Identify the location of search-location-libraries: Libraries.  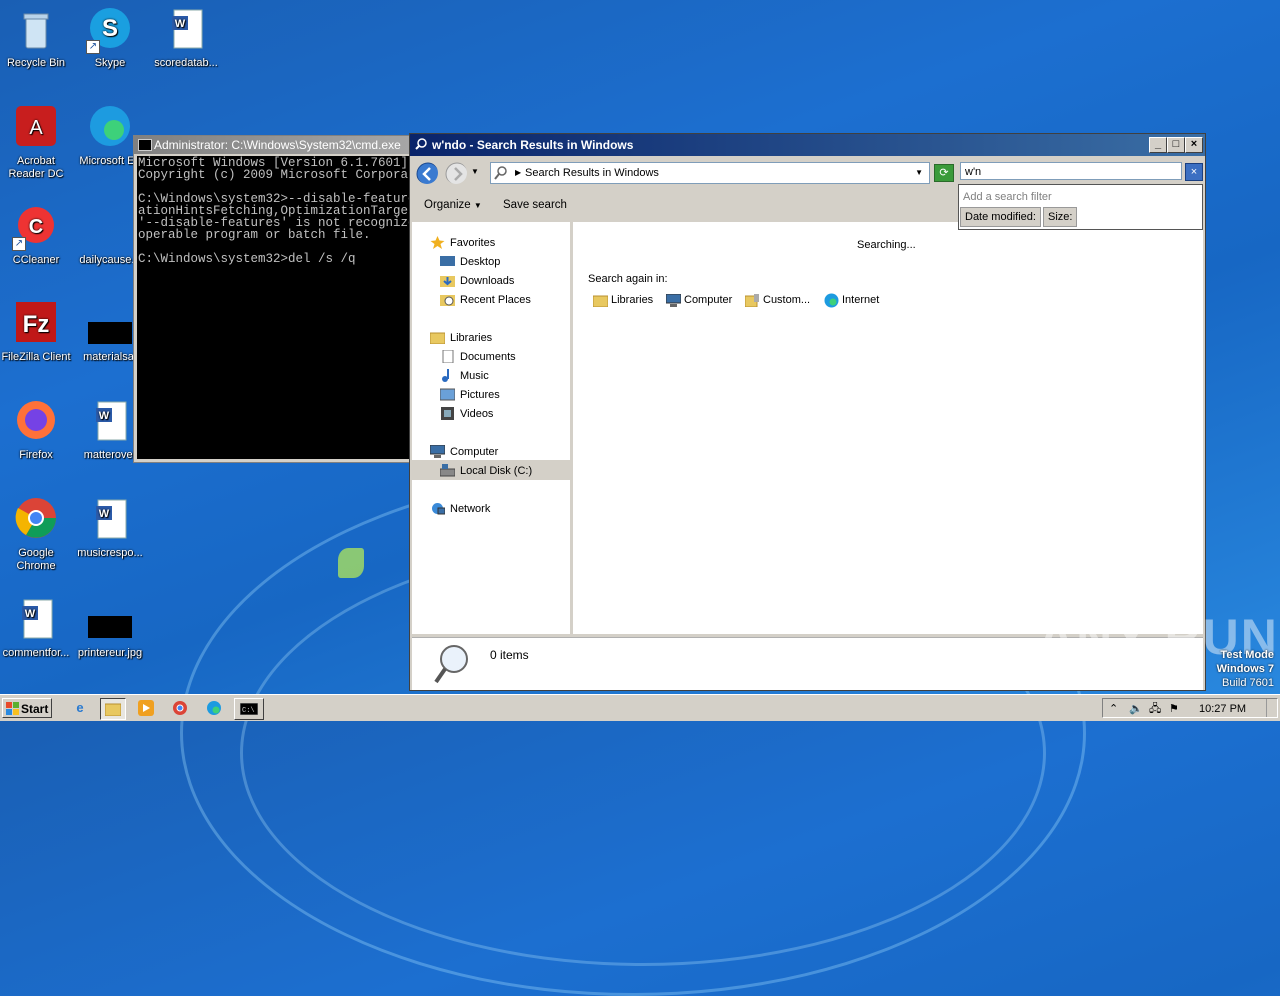
(623, 300).